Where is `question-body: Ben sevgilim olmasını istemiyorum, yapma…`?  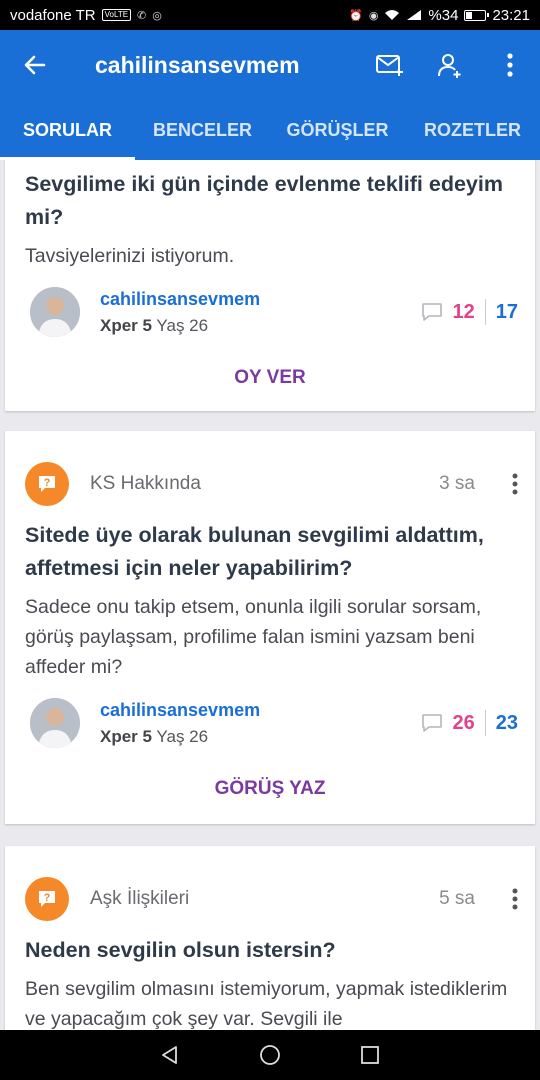 question-body: Ben sevgilim olmasını istemiyorum, yapma… is located at coordinates (270, 1002).